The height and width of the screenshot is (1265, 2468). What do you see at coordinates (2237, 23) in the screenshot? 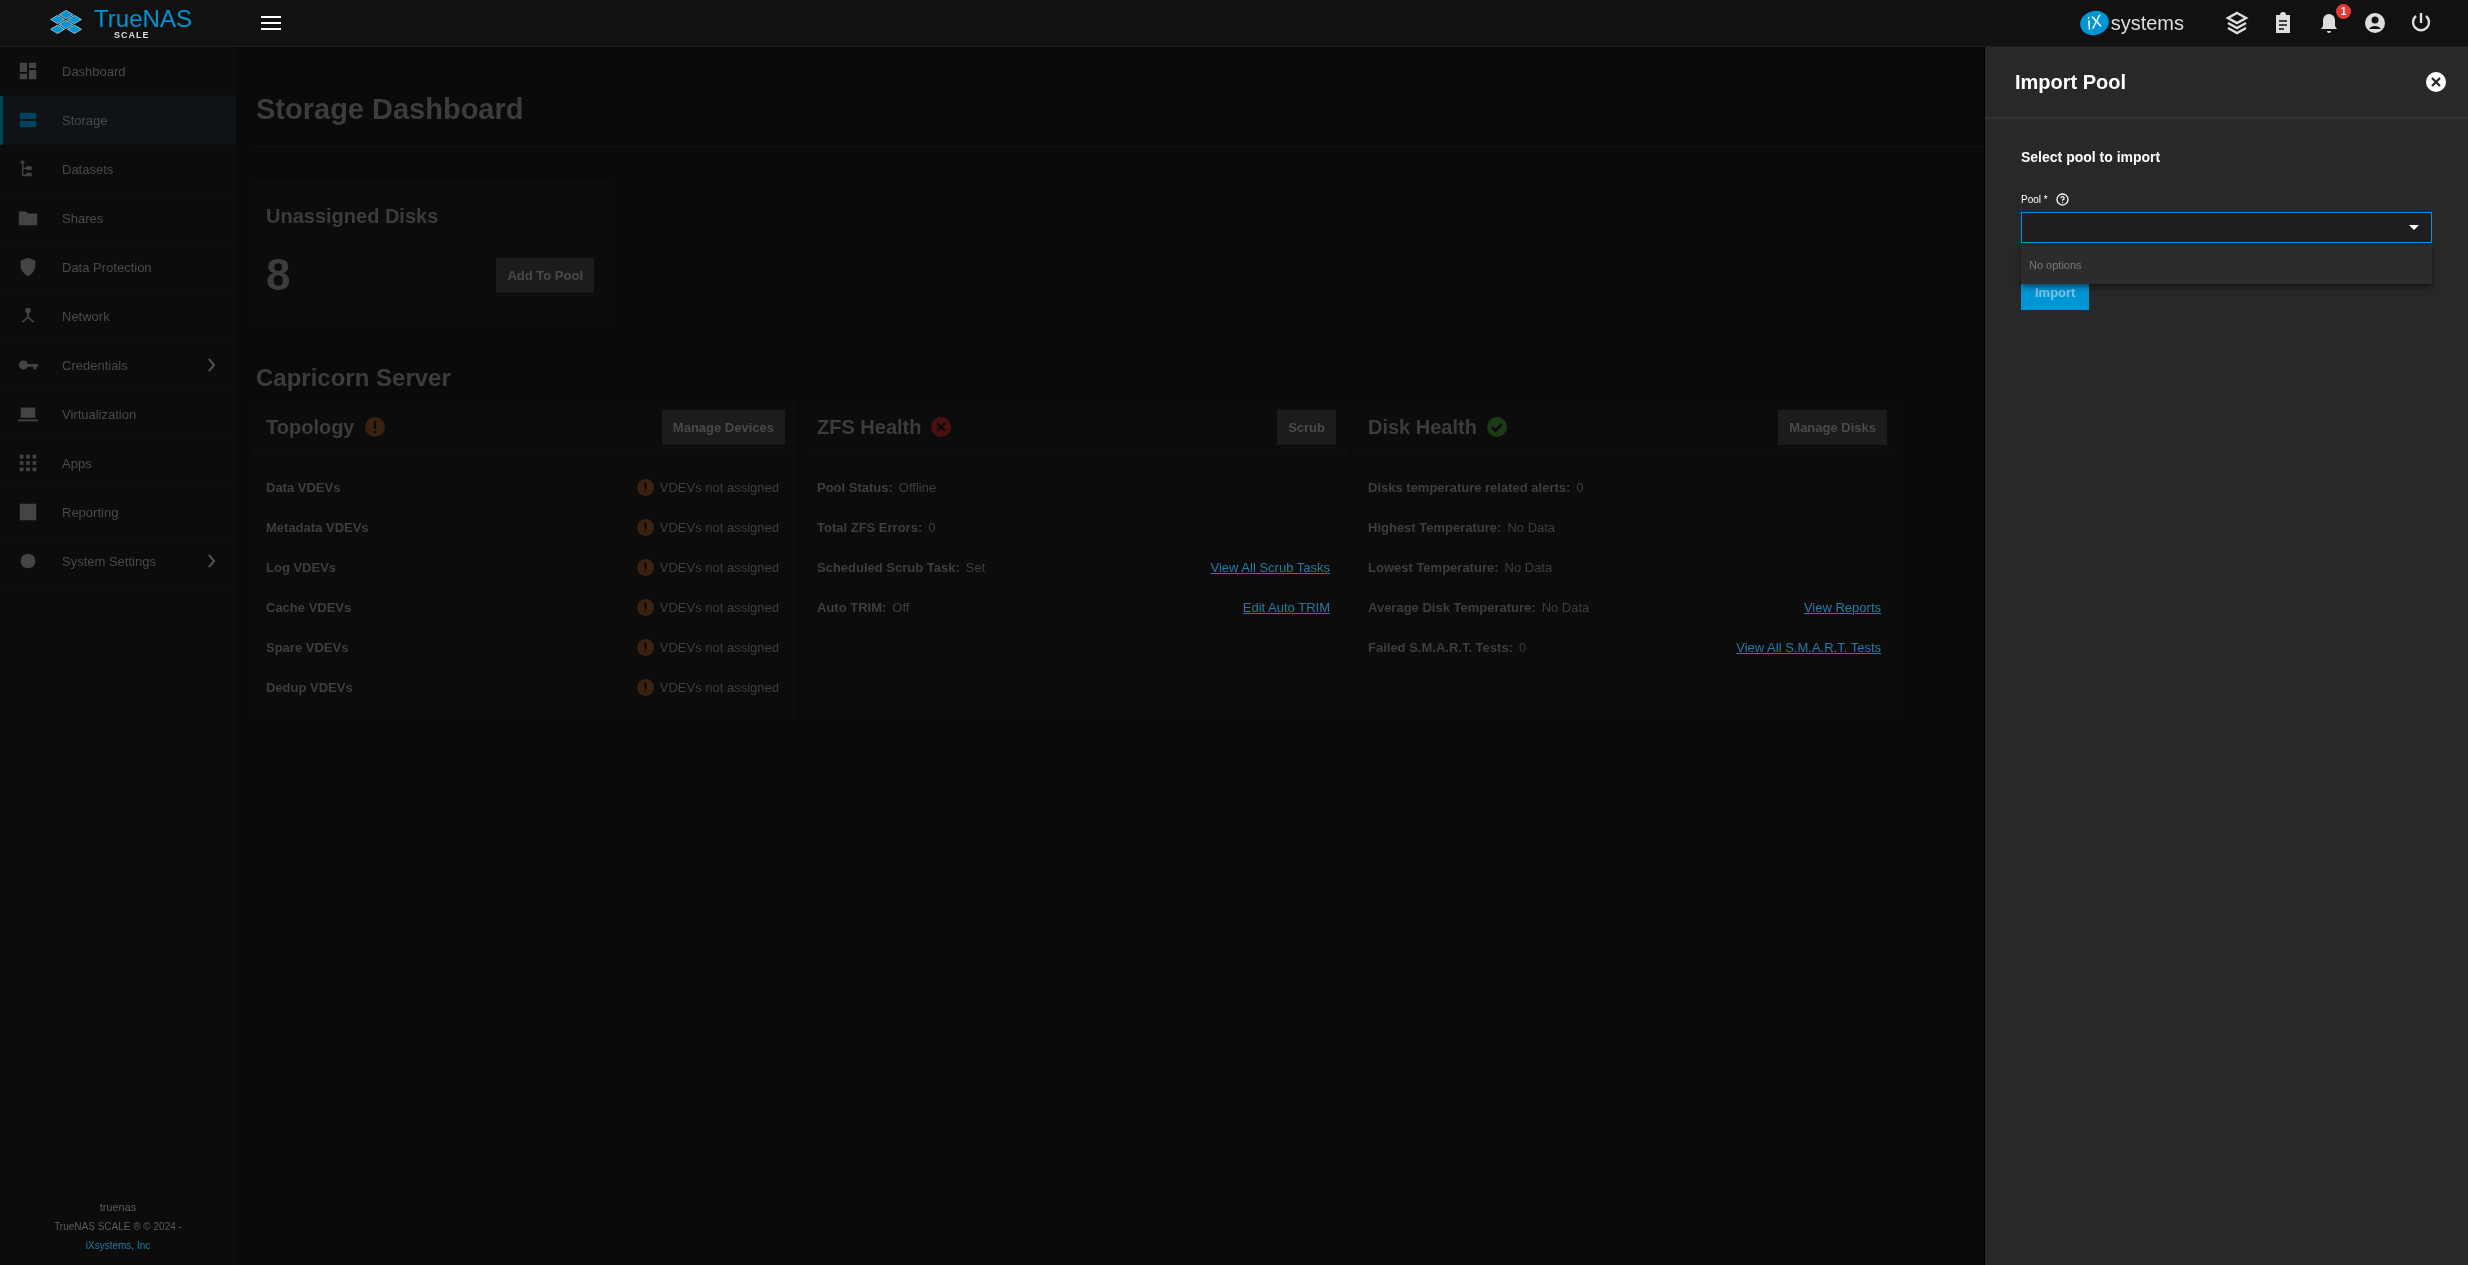
I see `layers-icon` at bounding box center [2237, 23].